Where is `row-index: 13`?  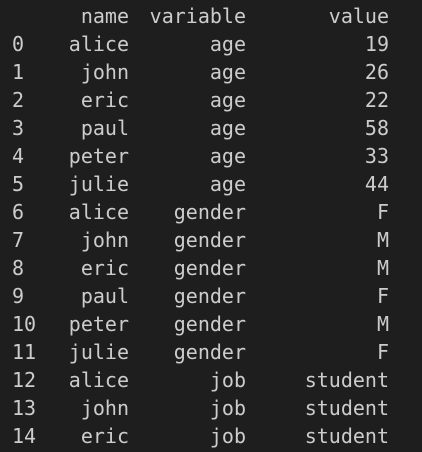
row-index: 13 is located at coordinates (24, 408).